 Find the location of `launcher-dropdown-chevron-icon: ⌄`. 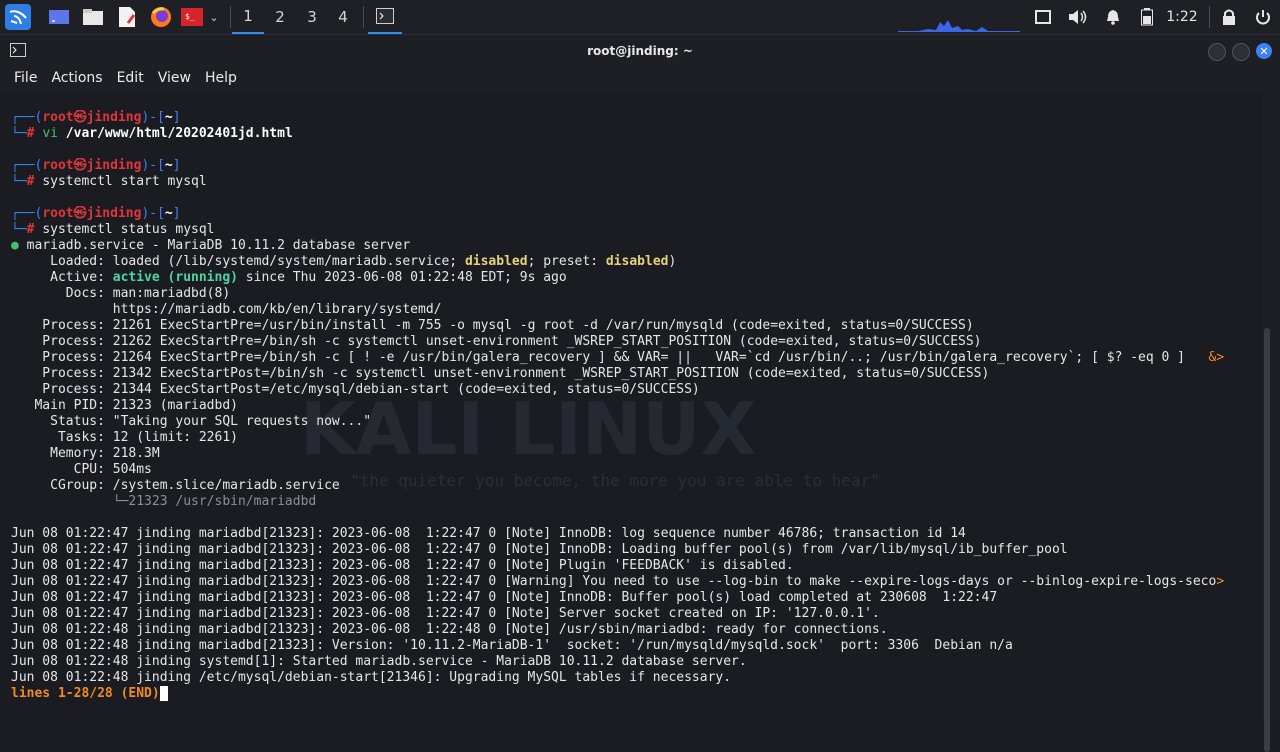

launcher-dropdown-chevron-icon: ⌄ is located at coordinates (214, 17).